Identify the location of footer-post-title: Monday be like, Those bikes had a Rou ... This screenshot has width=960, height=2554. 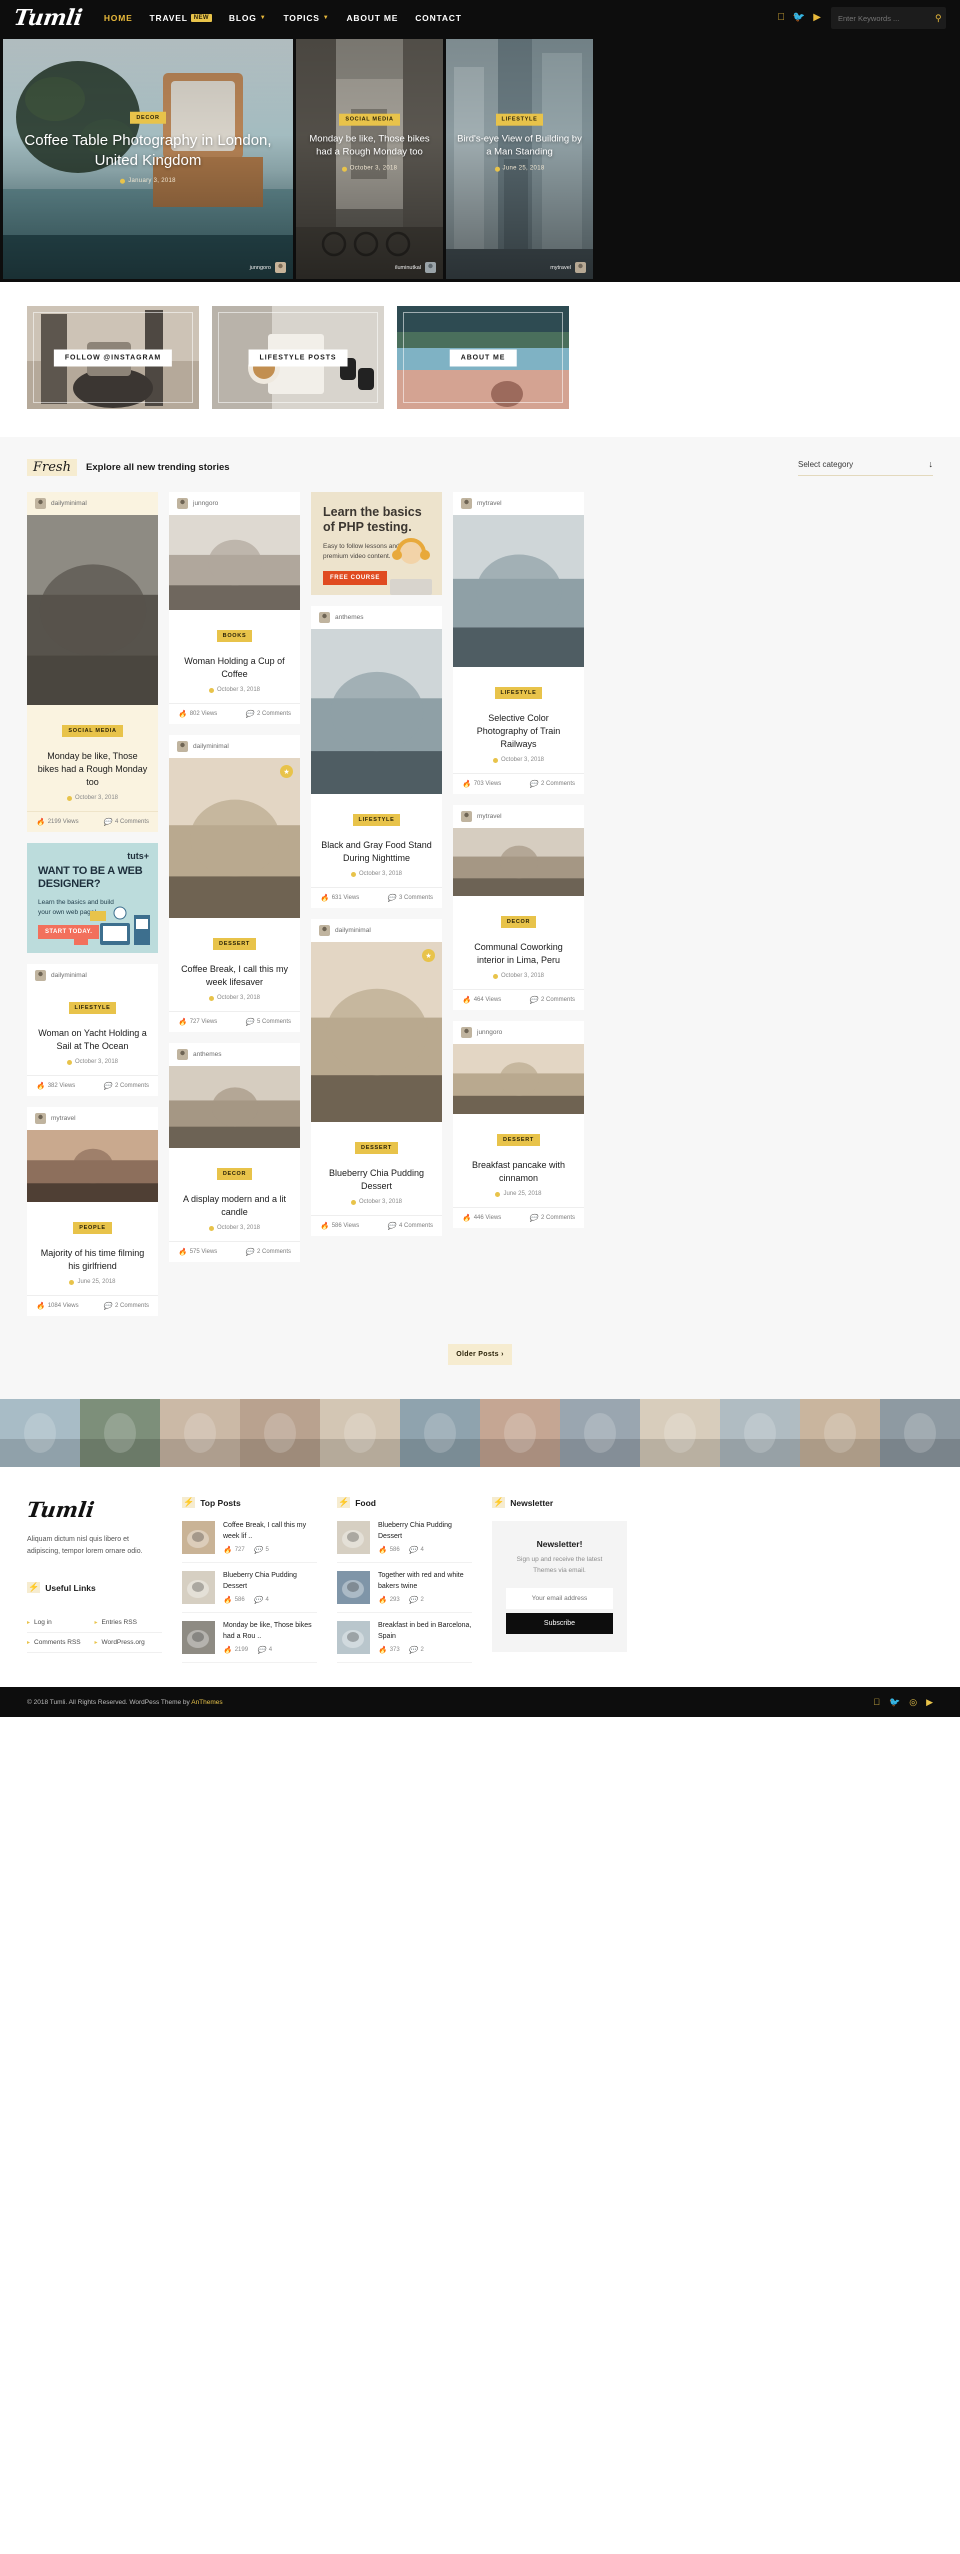
(270, 1631).